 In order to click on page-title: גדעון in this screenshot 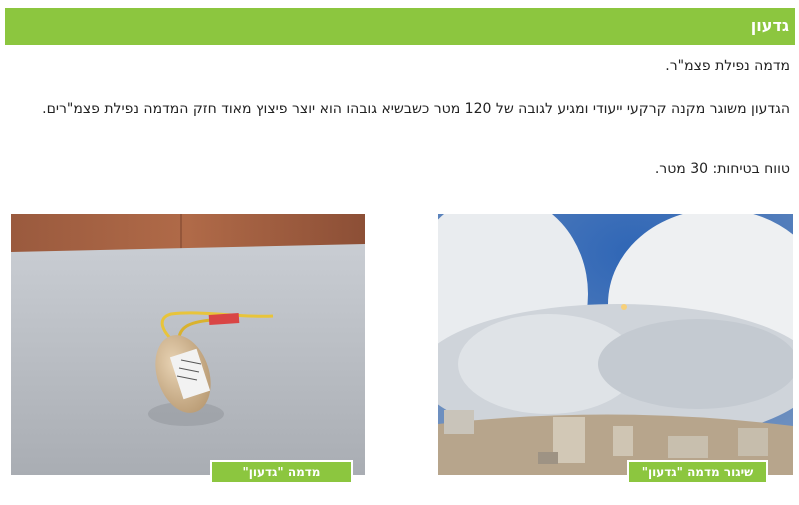, I will do `click(769, 25)`.